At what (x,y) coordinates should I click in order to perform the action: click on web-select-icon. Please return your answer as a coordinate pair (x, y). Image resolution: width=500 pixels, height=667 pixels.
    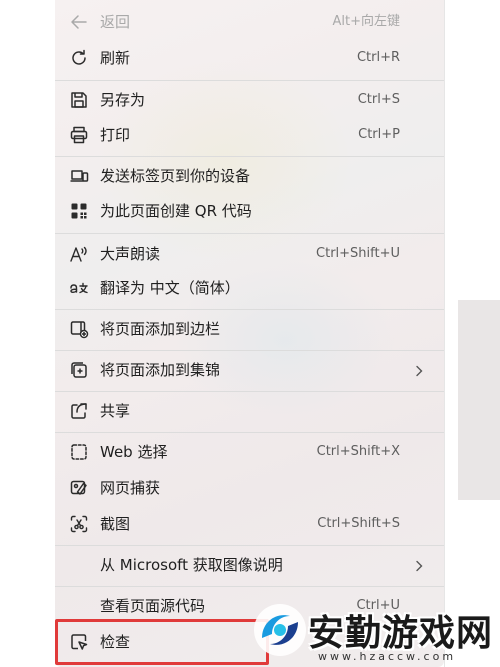
    Looking at the image, I should click on (79, 452).